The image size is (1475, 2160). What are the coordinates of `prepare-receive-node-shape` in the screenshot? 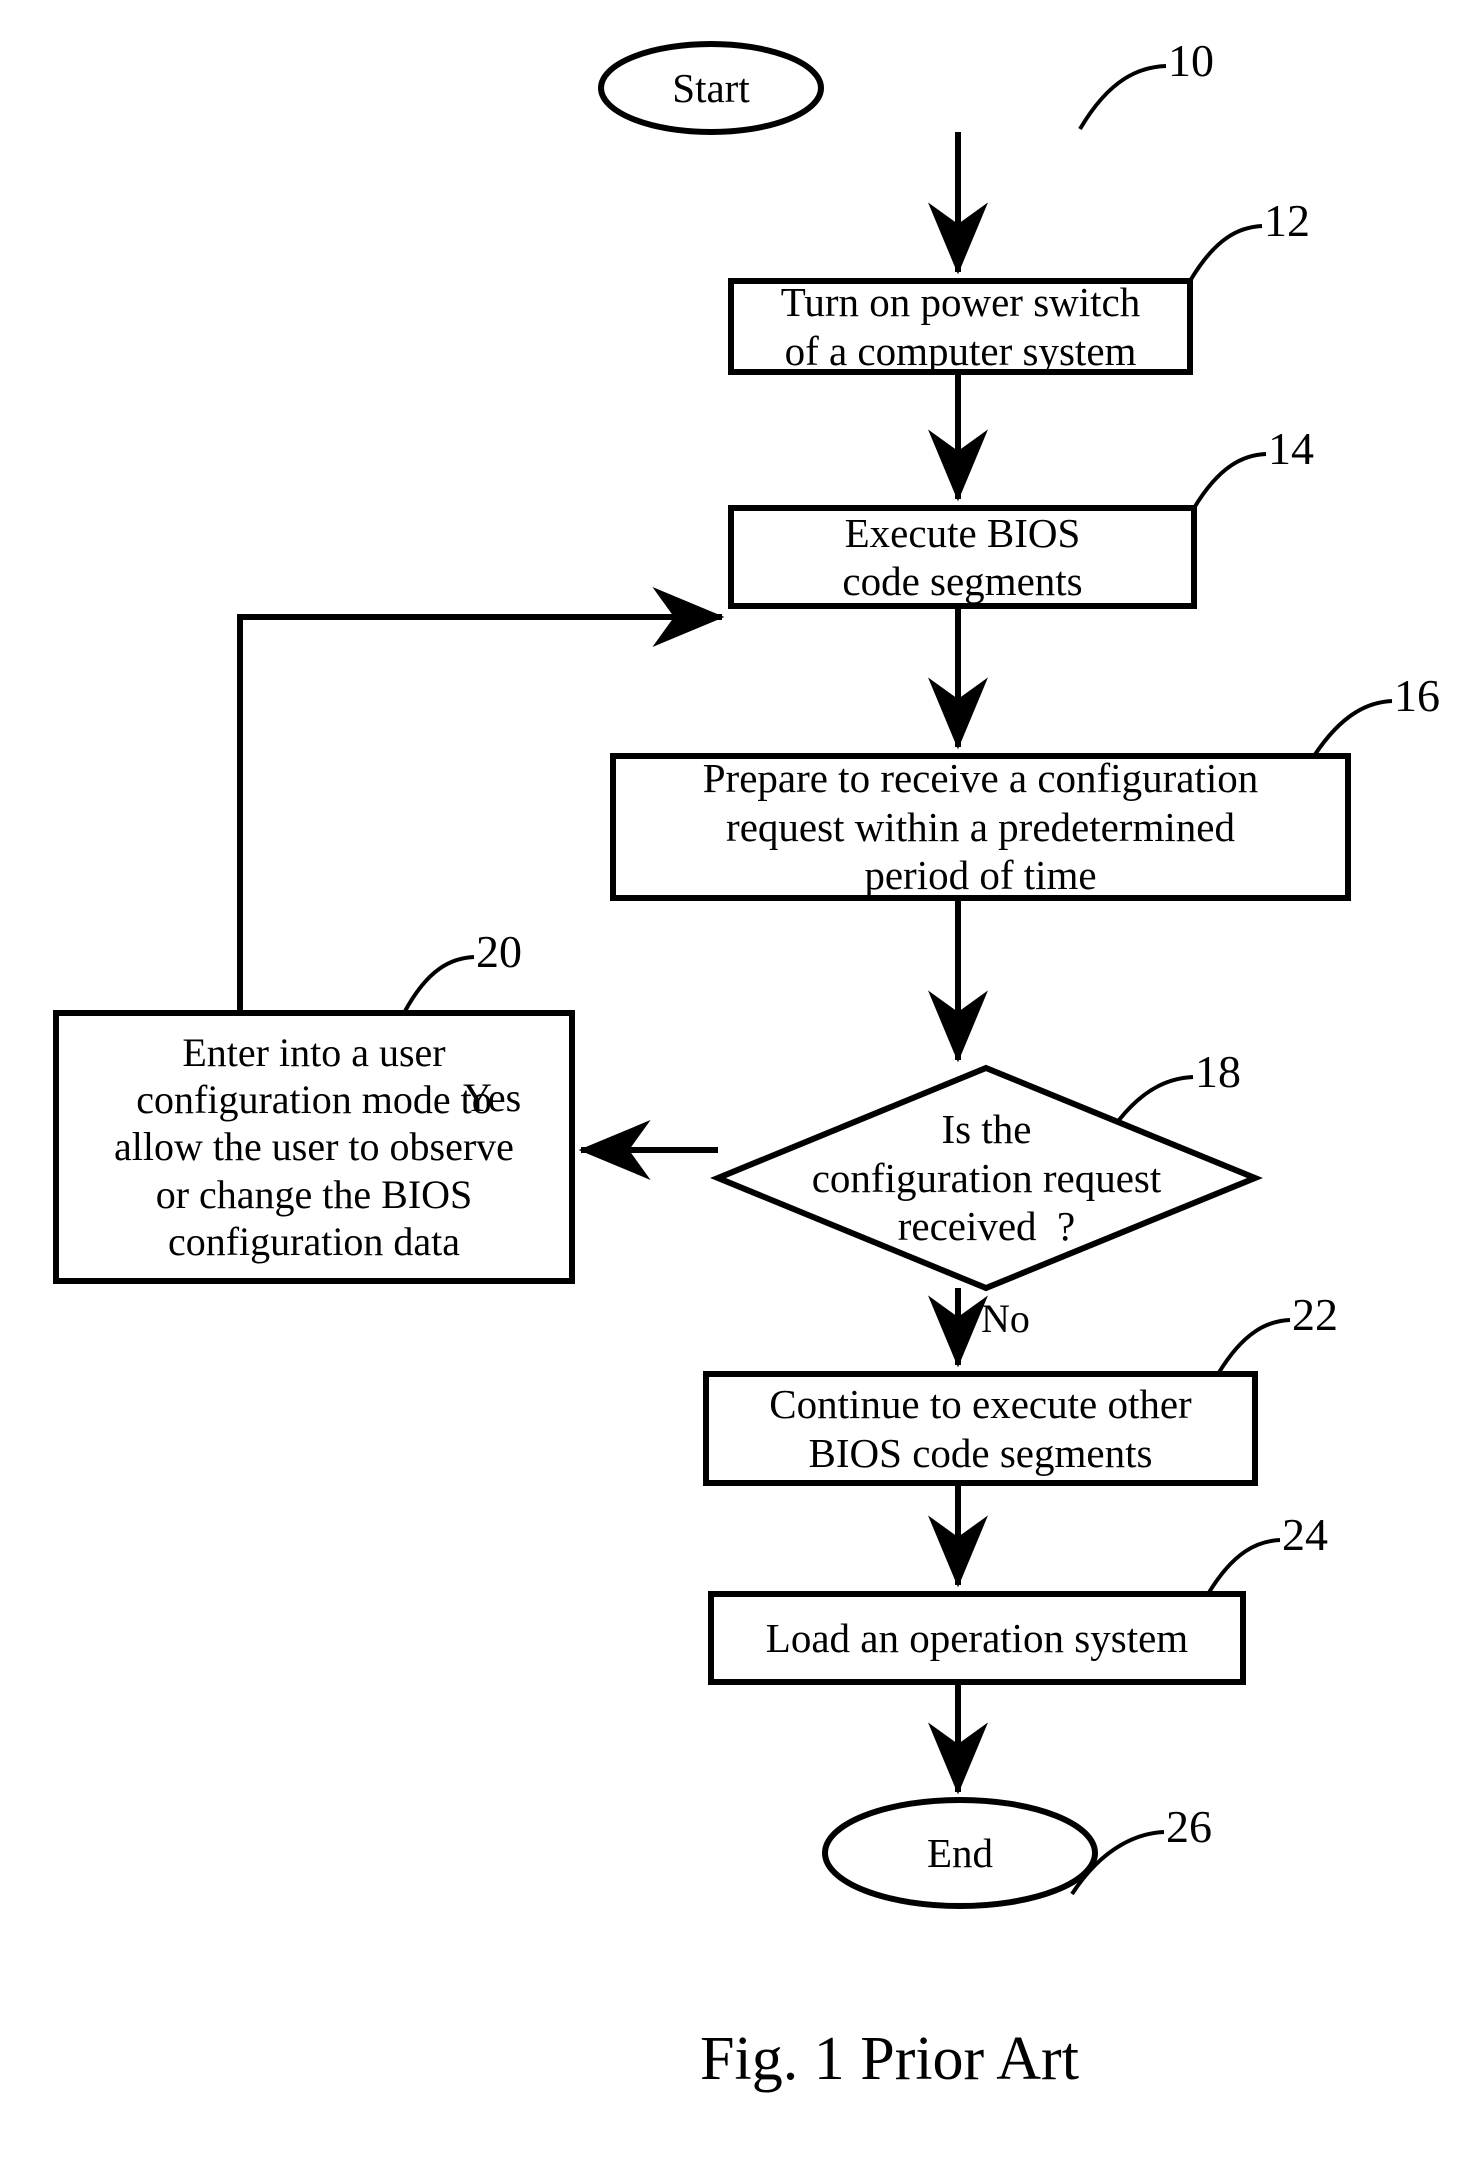 It's located at (980, 827).